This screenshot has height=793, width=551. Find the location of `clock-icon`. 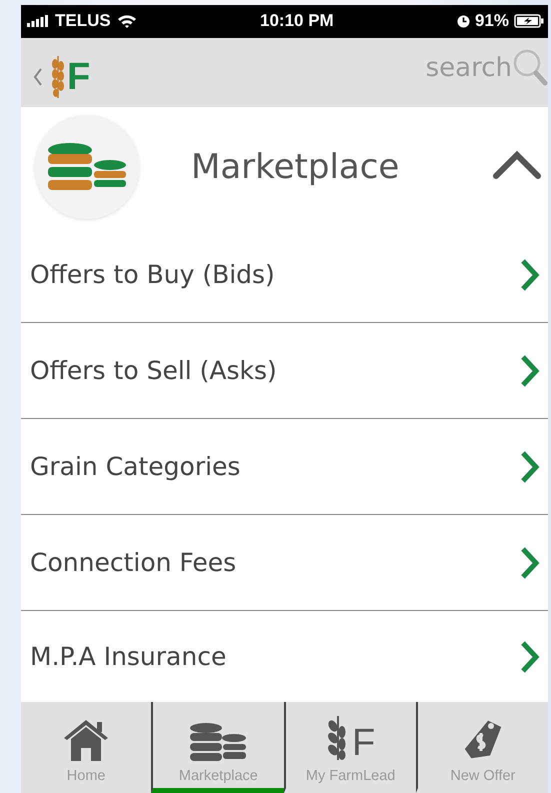

clock-icon is located at coordinates (463, 21).